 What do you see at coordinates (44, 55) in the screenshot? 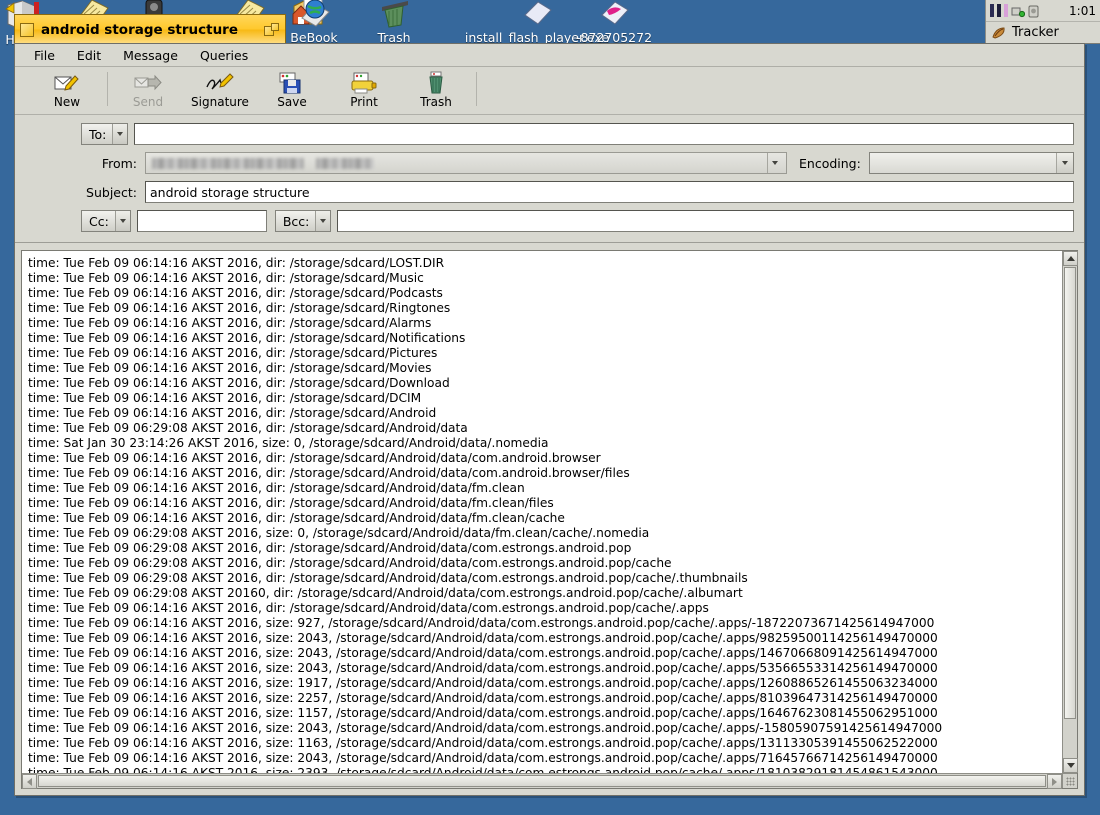
I see `menu-file: File` at bounding box center [44, 55].